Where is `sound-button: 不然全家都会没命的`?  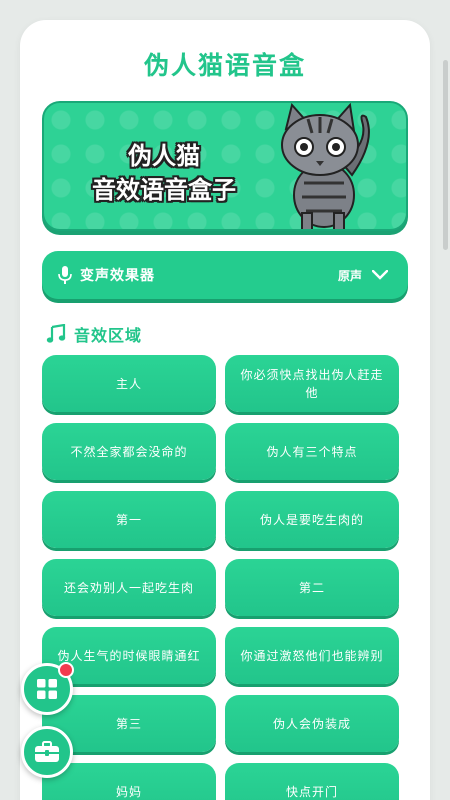
sound-button: 不然全家都会没命的 is located at coordinates (129, 451).